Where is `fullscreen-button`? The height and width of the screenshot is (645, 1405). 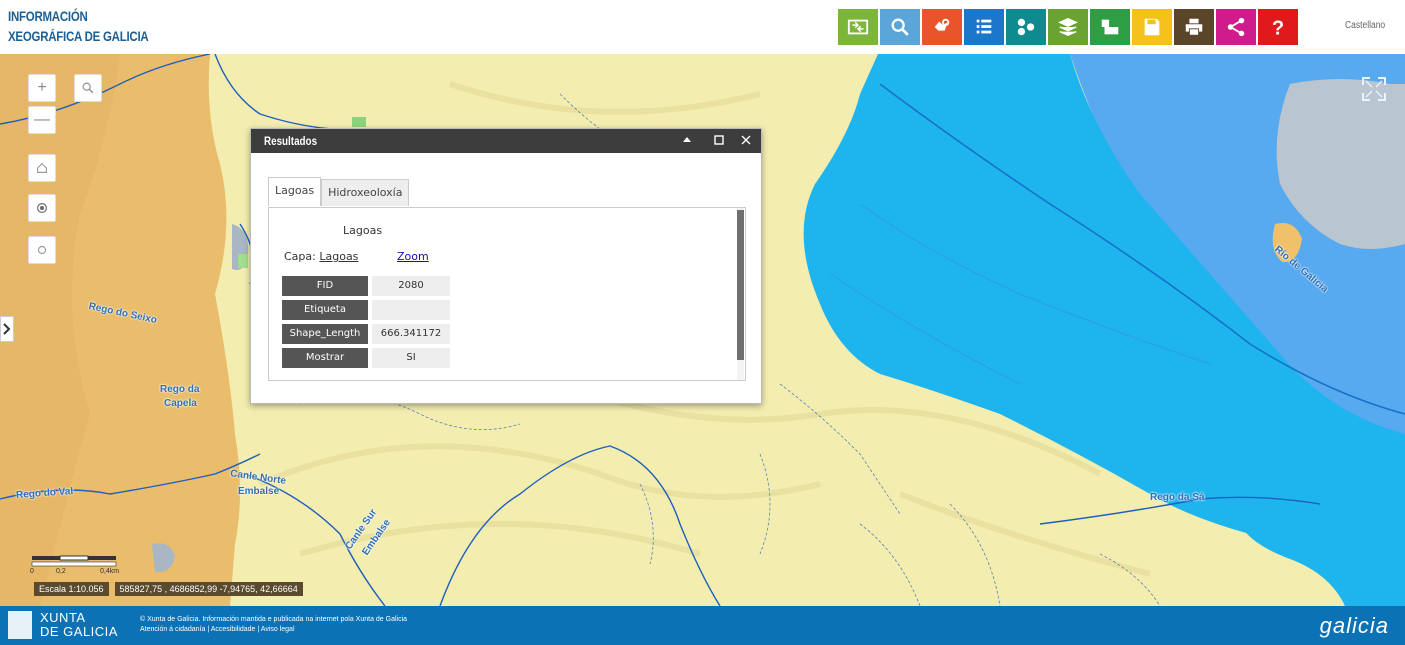 fullscreen-button is located at coordinates (1374, 89).